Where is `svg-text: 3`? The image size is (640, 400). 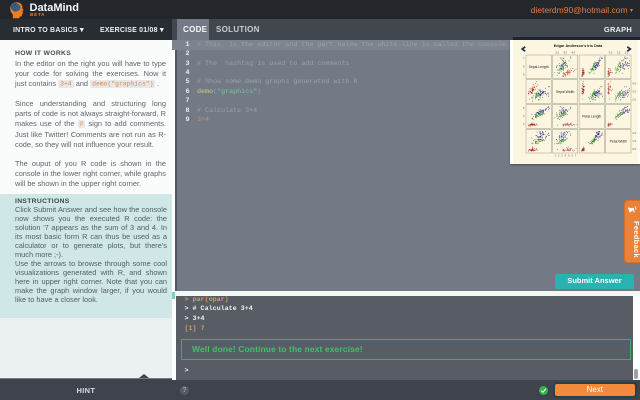 svg-text: 3 is located at coordinates (562, 155).